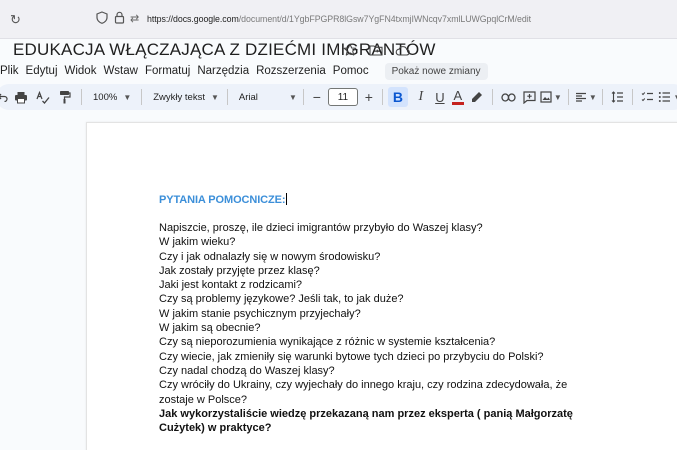 The width and height of the screenshot is (677, 450). What do you see at coordinates (317, 97) in the screenshot?
I see `decrease-font-size-button: −` at bounding box center [317, 97].